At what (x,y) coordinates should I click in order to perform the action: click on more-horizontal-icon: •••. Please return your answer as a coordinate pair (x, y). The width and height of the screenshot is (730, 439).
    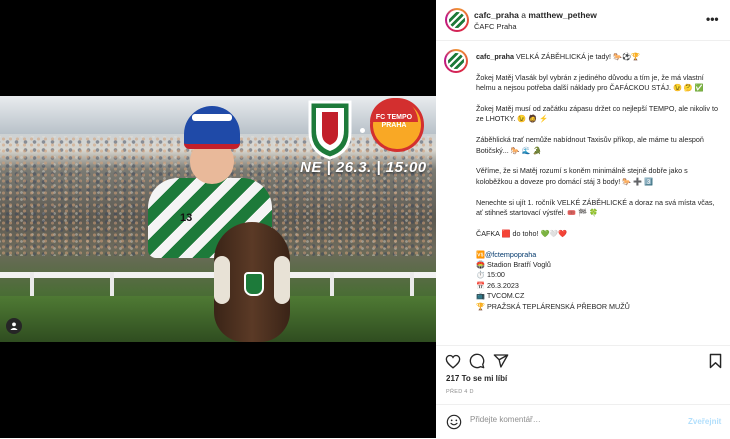
    Looking at the image, I should click on (712, 19).